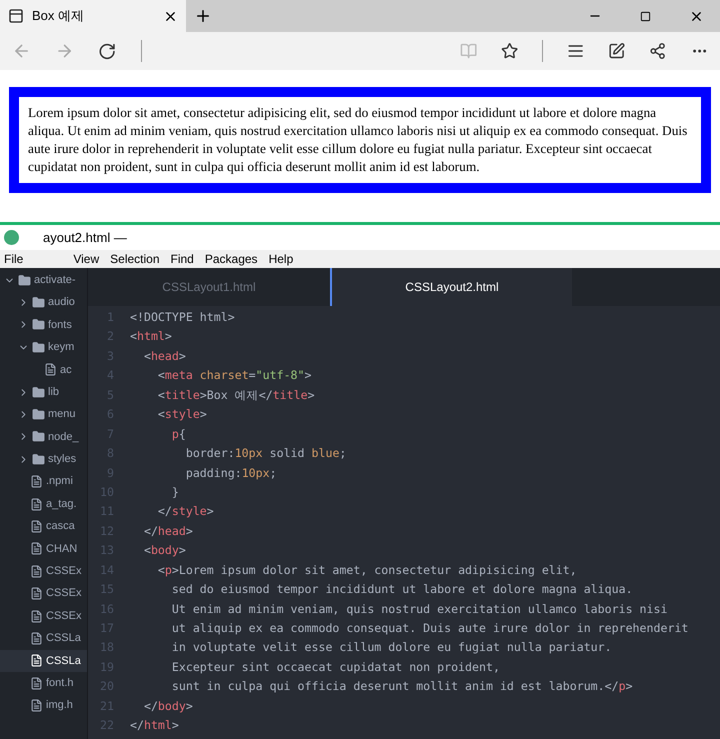 This screenshot has height=739, width=720. I want to click on tree-item: a_tag., so click(43, 504).